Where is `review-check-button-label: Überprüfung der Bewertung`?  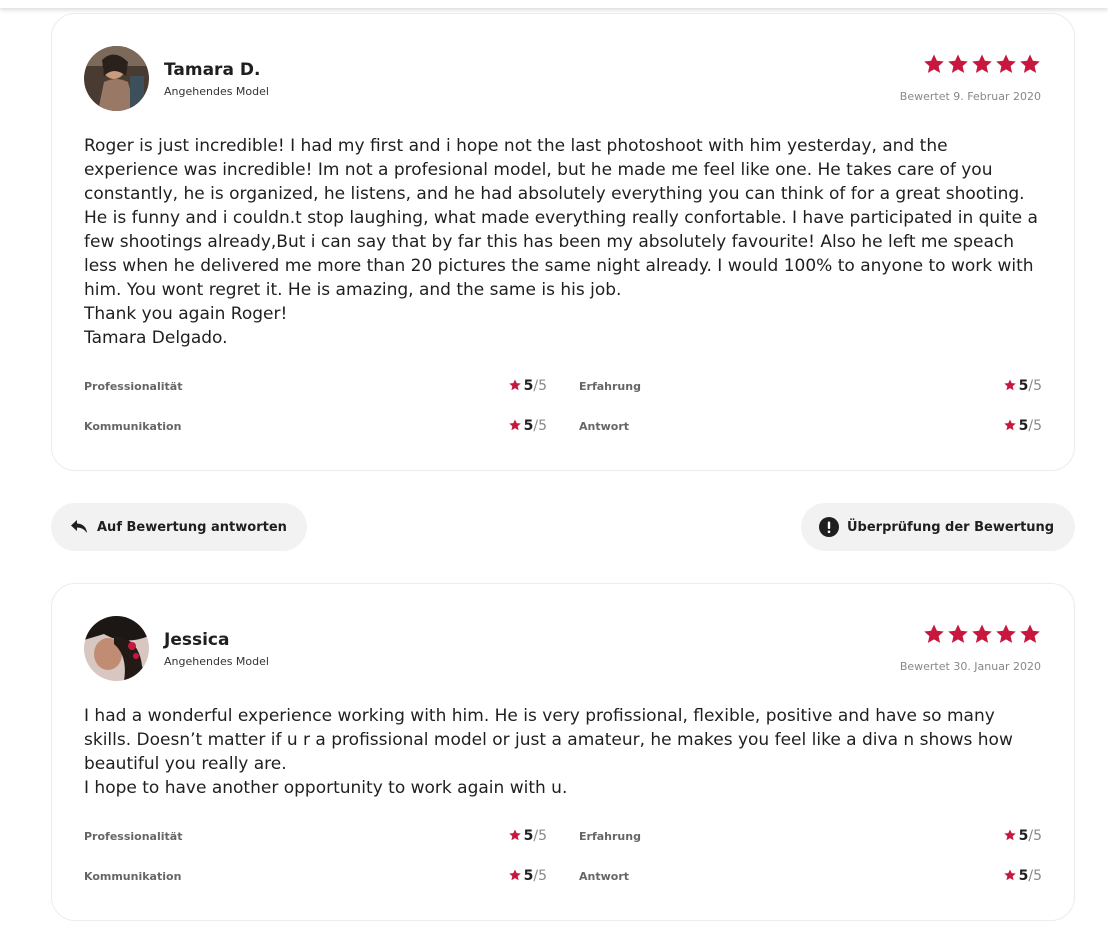
review-check-button-label: Überprüfung der Bewertung is located at coordinates (951, 527).